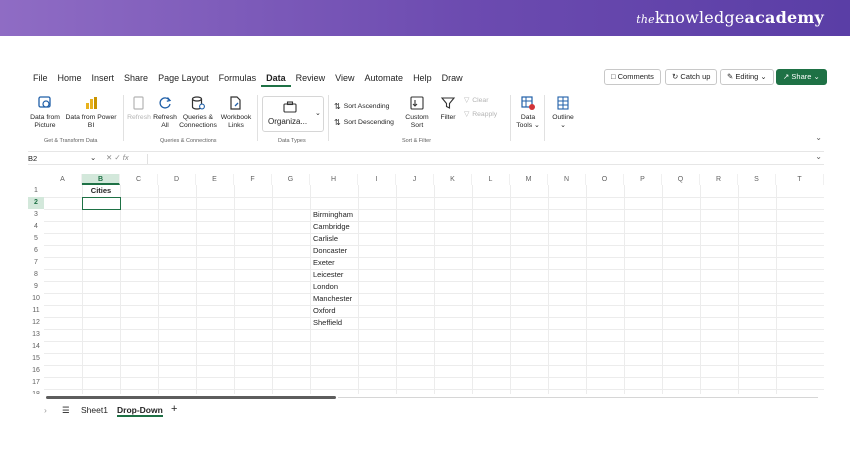 The image size is (850, 450). Describe the element at coordinates (63, 158) in the screenshot. I see `name-box: B2 ⌄` at that location.